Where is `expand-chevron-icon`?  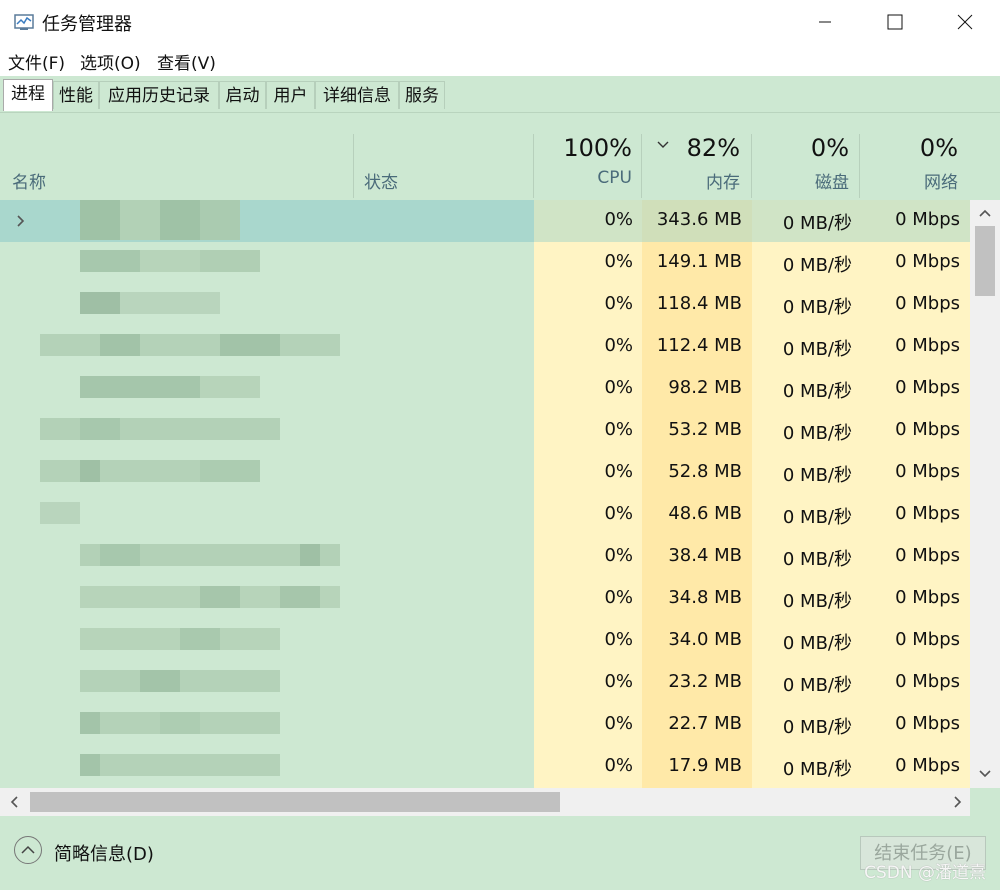
expand-chevron-icon is located at coordinates (20, 221).